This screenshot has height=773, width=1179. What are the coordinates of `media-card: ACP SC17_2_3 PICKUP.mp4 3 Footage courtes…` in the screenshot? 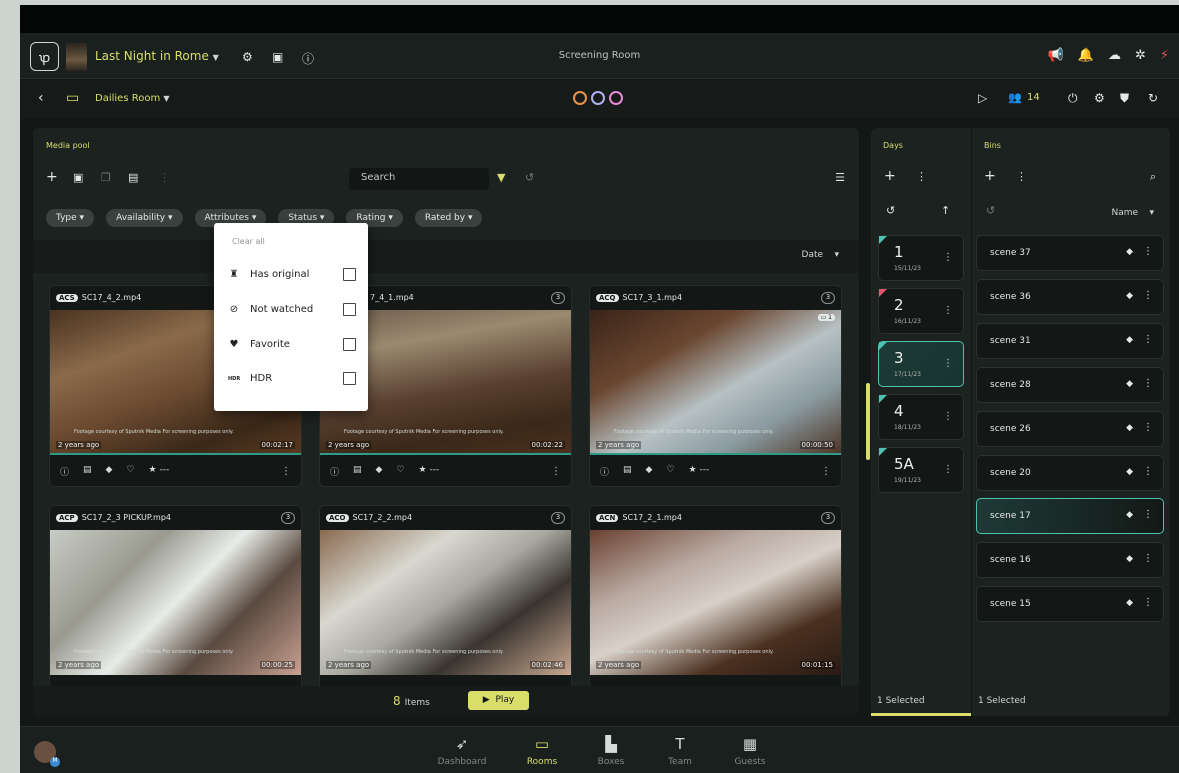 It's located at (175, 606).